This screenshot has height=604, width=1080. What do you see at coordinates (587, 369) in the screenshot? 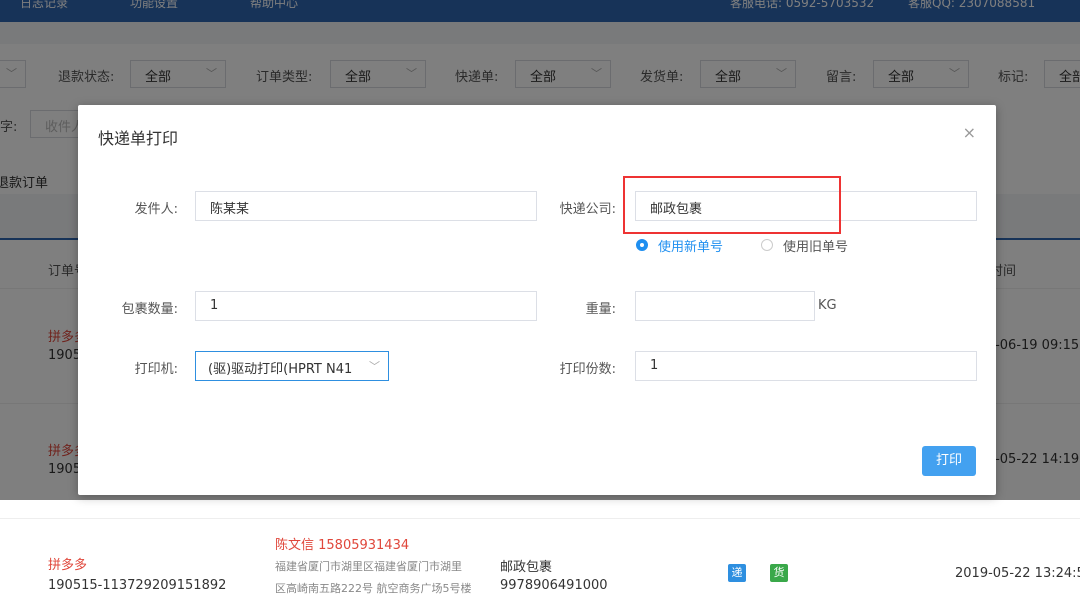
I see `copies-label: 打印份数:` at bounding box center [587, 369].